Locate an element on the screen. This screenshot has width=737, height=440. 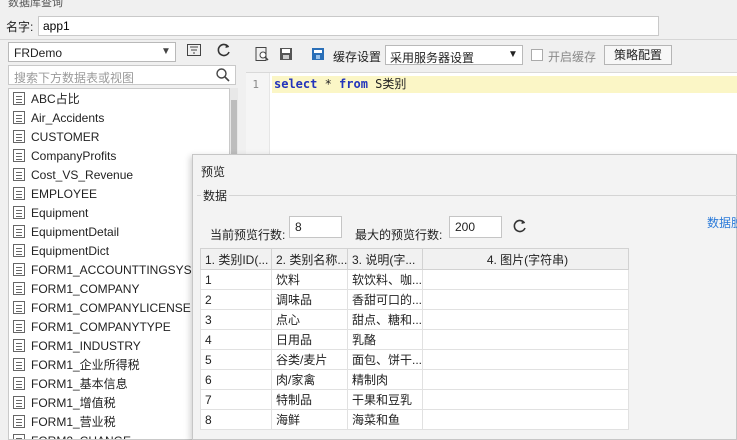
column-header: 4. 图片(字符串) is located at coordinates (525, 259).